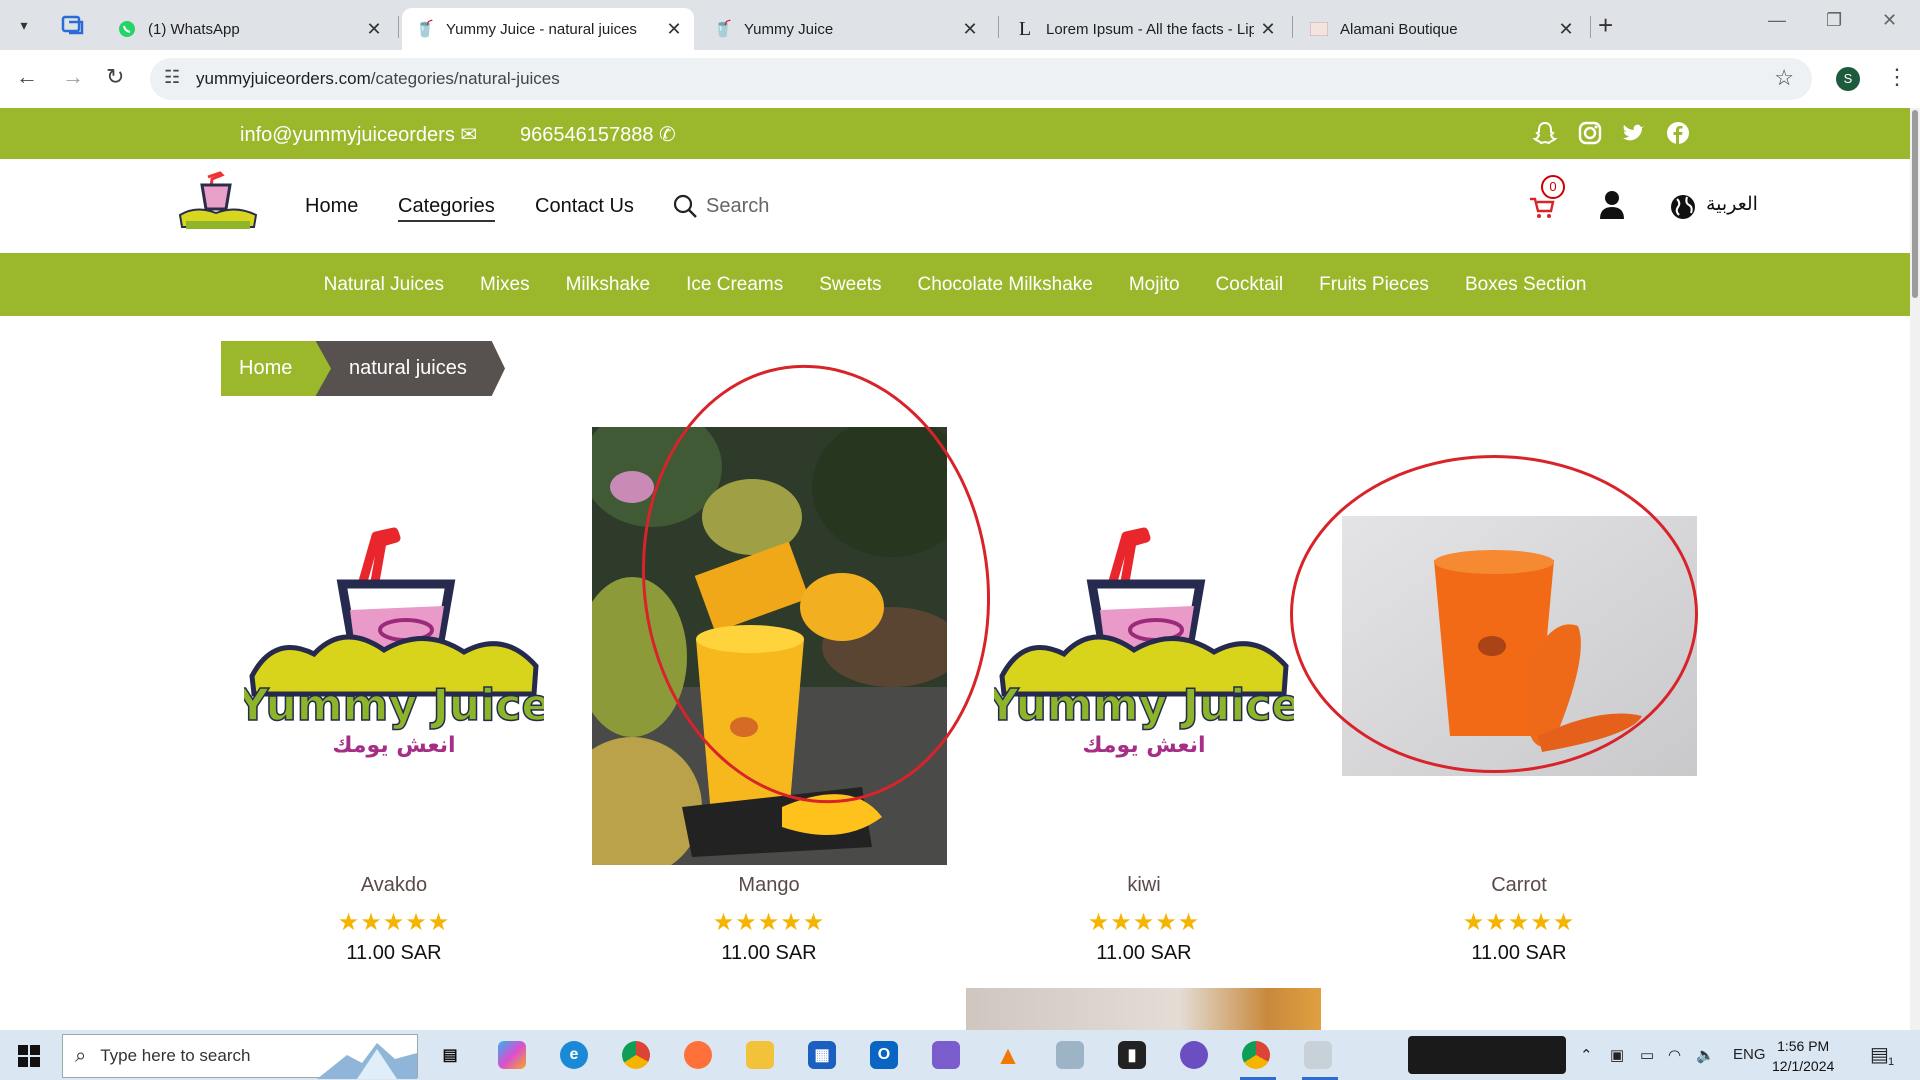 This screenshot has height=1080, width=1920. Describe the element at coordinates (505, 285) in the screenshot. I see `category-mixes: Mixes` at that location.